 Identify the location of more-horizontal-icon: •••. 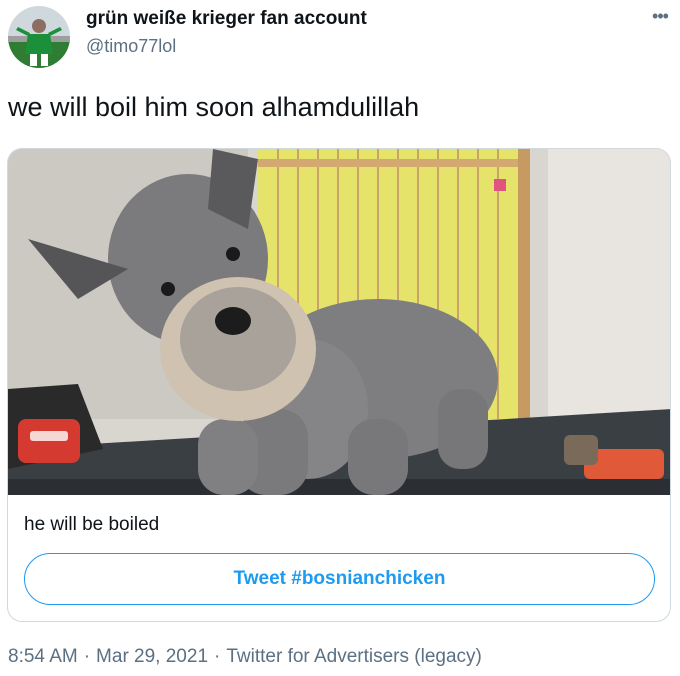
(660, 16).